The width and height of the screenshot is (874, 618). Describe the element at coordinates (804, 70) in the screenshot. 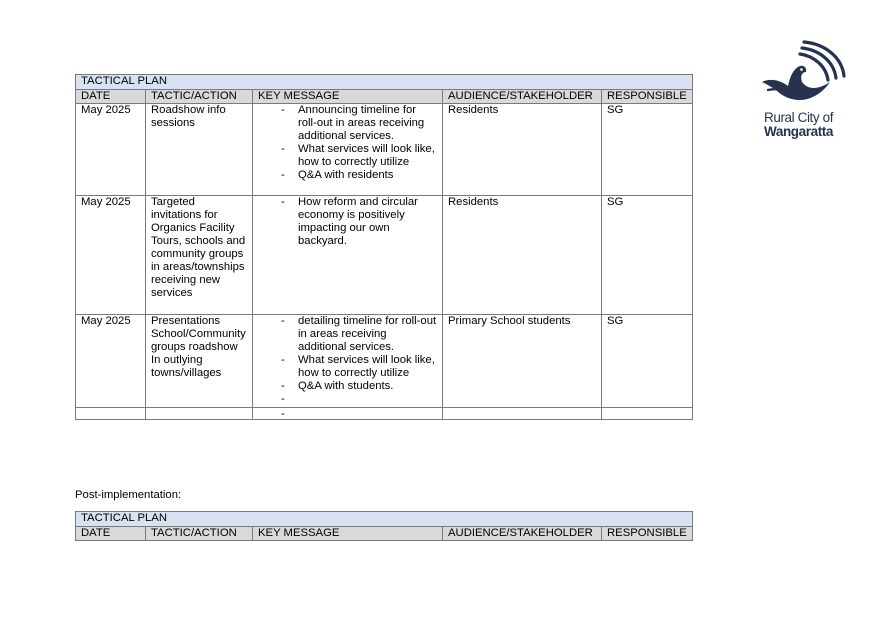

I see `bird-emblem-icon` at that location.